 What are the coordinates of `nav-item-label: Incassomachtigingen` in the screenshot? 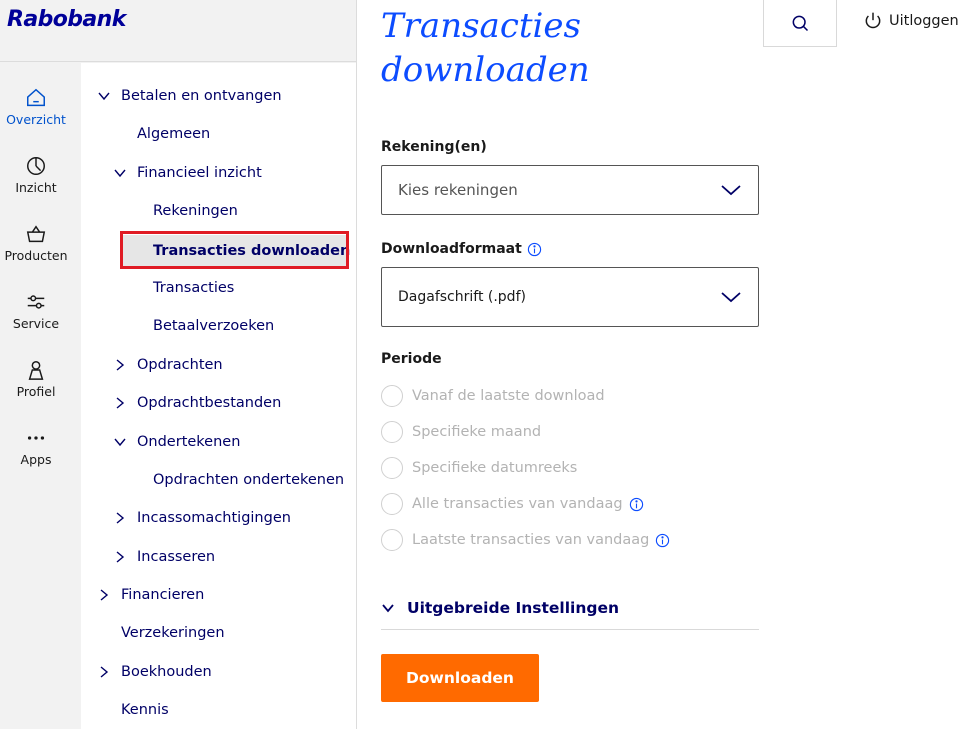 It's located at (214, 518).